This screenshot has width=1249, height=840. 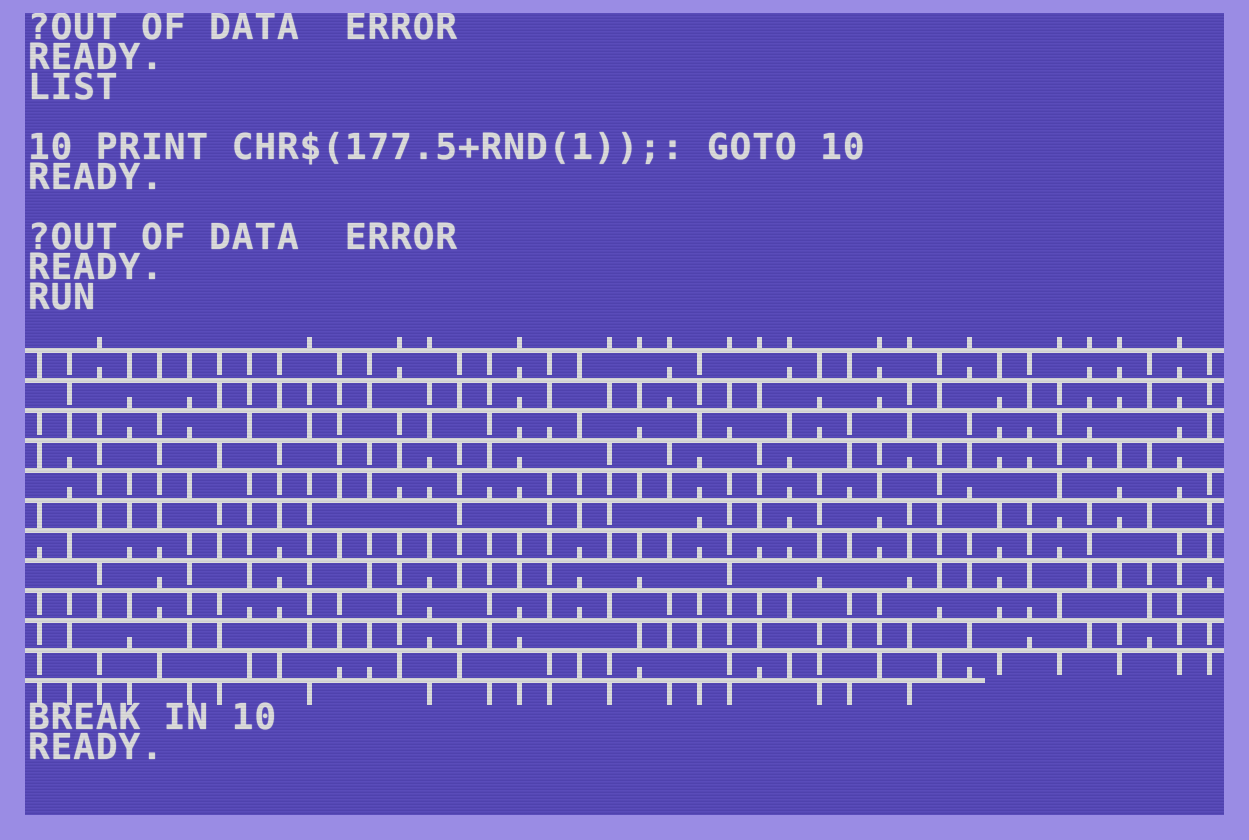 I want to click on maze-row, so click(x=624, y=350).